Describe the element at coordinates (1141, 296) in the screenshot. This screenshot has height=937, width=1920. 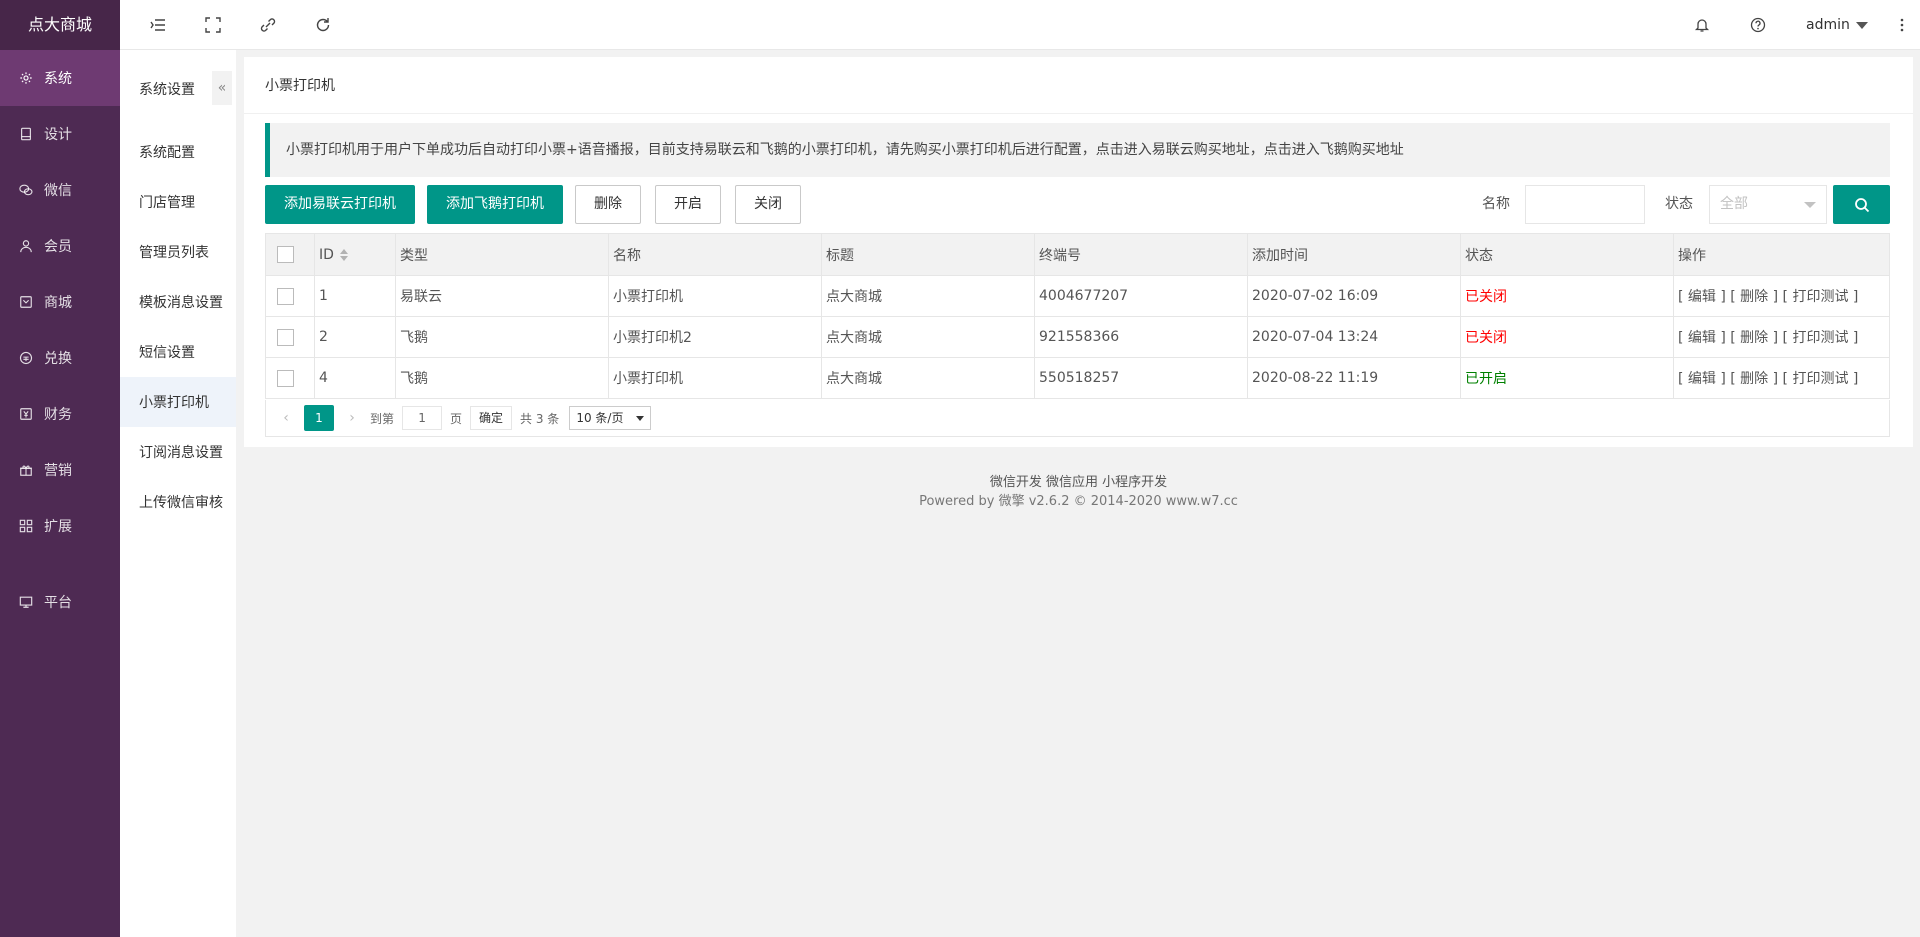
I see `cell-terminal: 4004677207` at that location.